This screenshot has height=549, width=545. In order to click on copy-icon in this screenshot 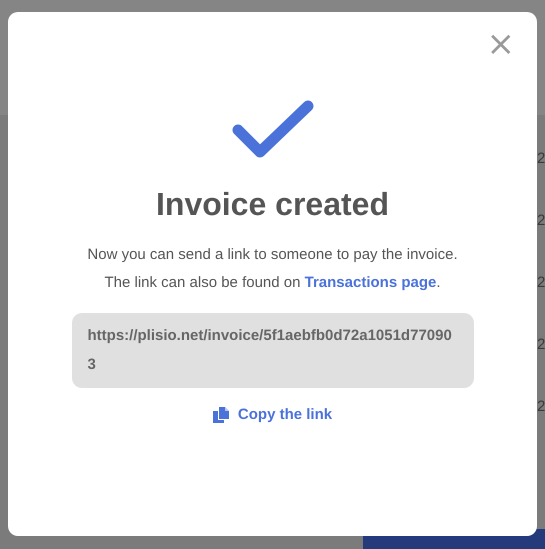, I will do `click(221, 414)`.